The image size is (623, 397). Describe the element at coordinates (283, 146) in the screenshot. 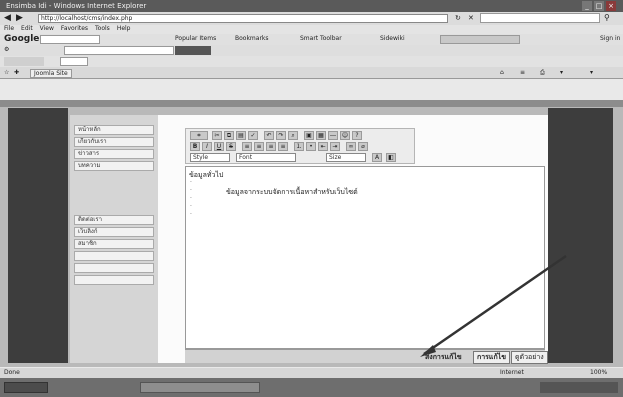

I see `justify-icon: ≡` at that location.